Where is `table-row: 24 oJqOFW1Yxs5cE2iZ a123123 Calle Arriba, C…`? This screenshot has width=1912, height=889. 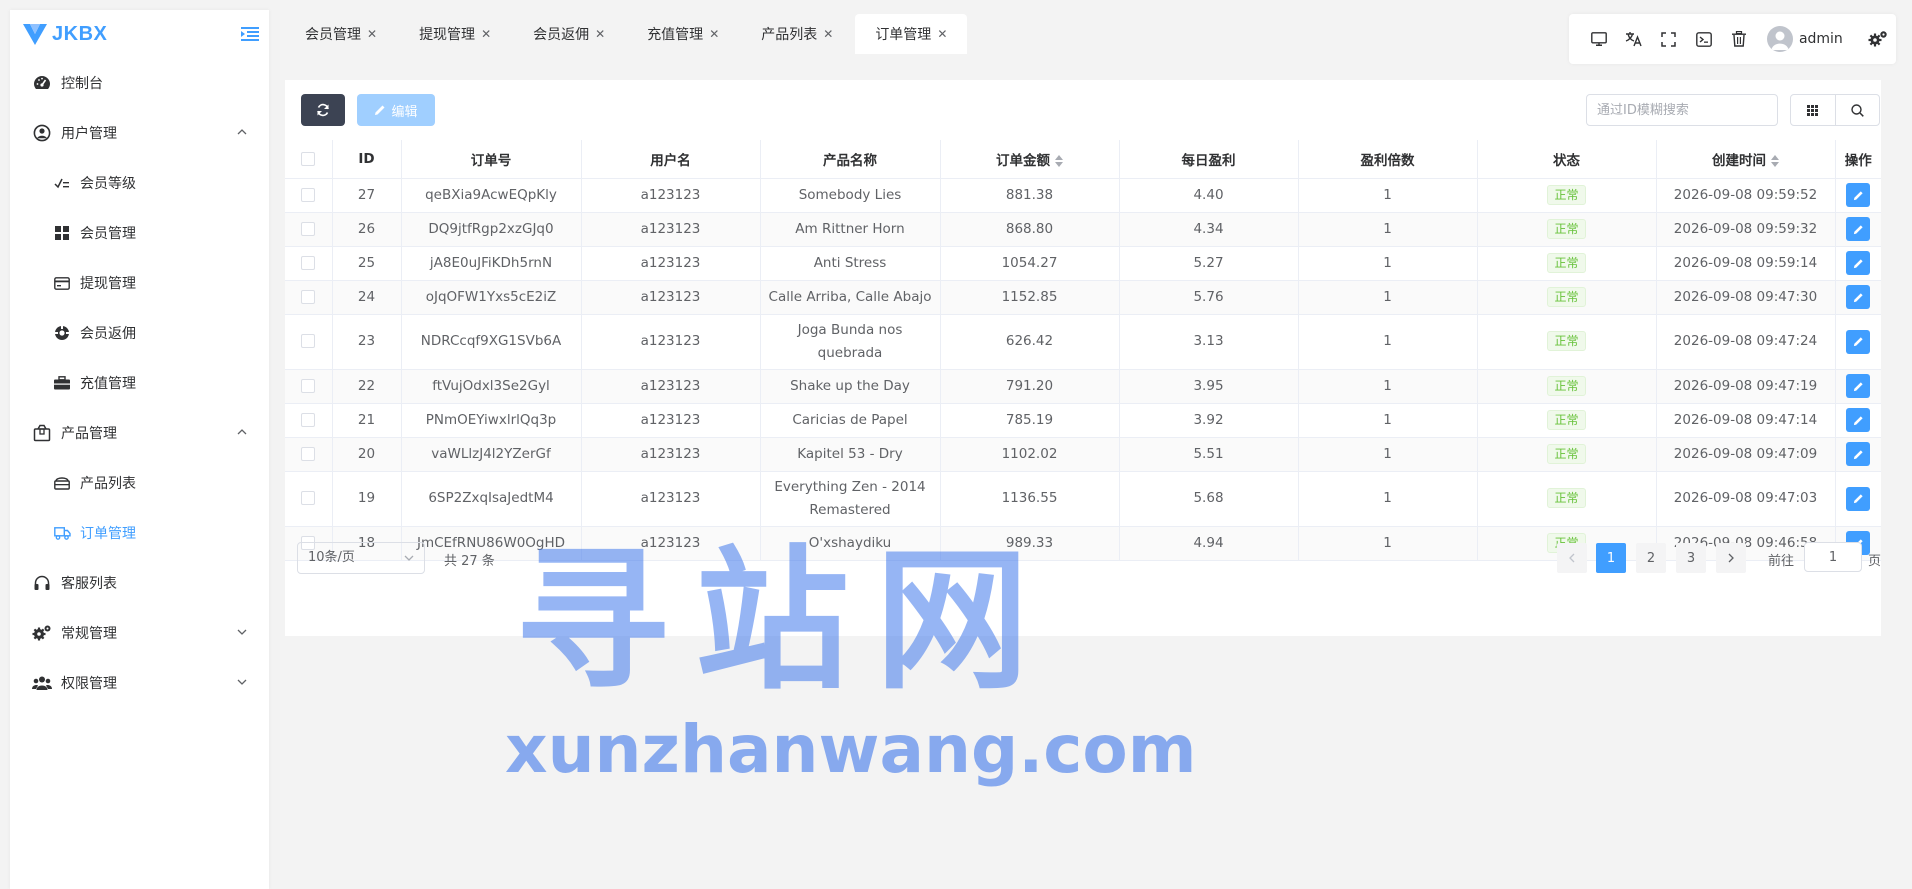 table-row: 24 oJqOFW1Yxs5cE2iZ a123123 Calle Arriba, C… is located at coordinates (1083, 297).